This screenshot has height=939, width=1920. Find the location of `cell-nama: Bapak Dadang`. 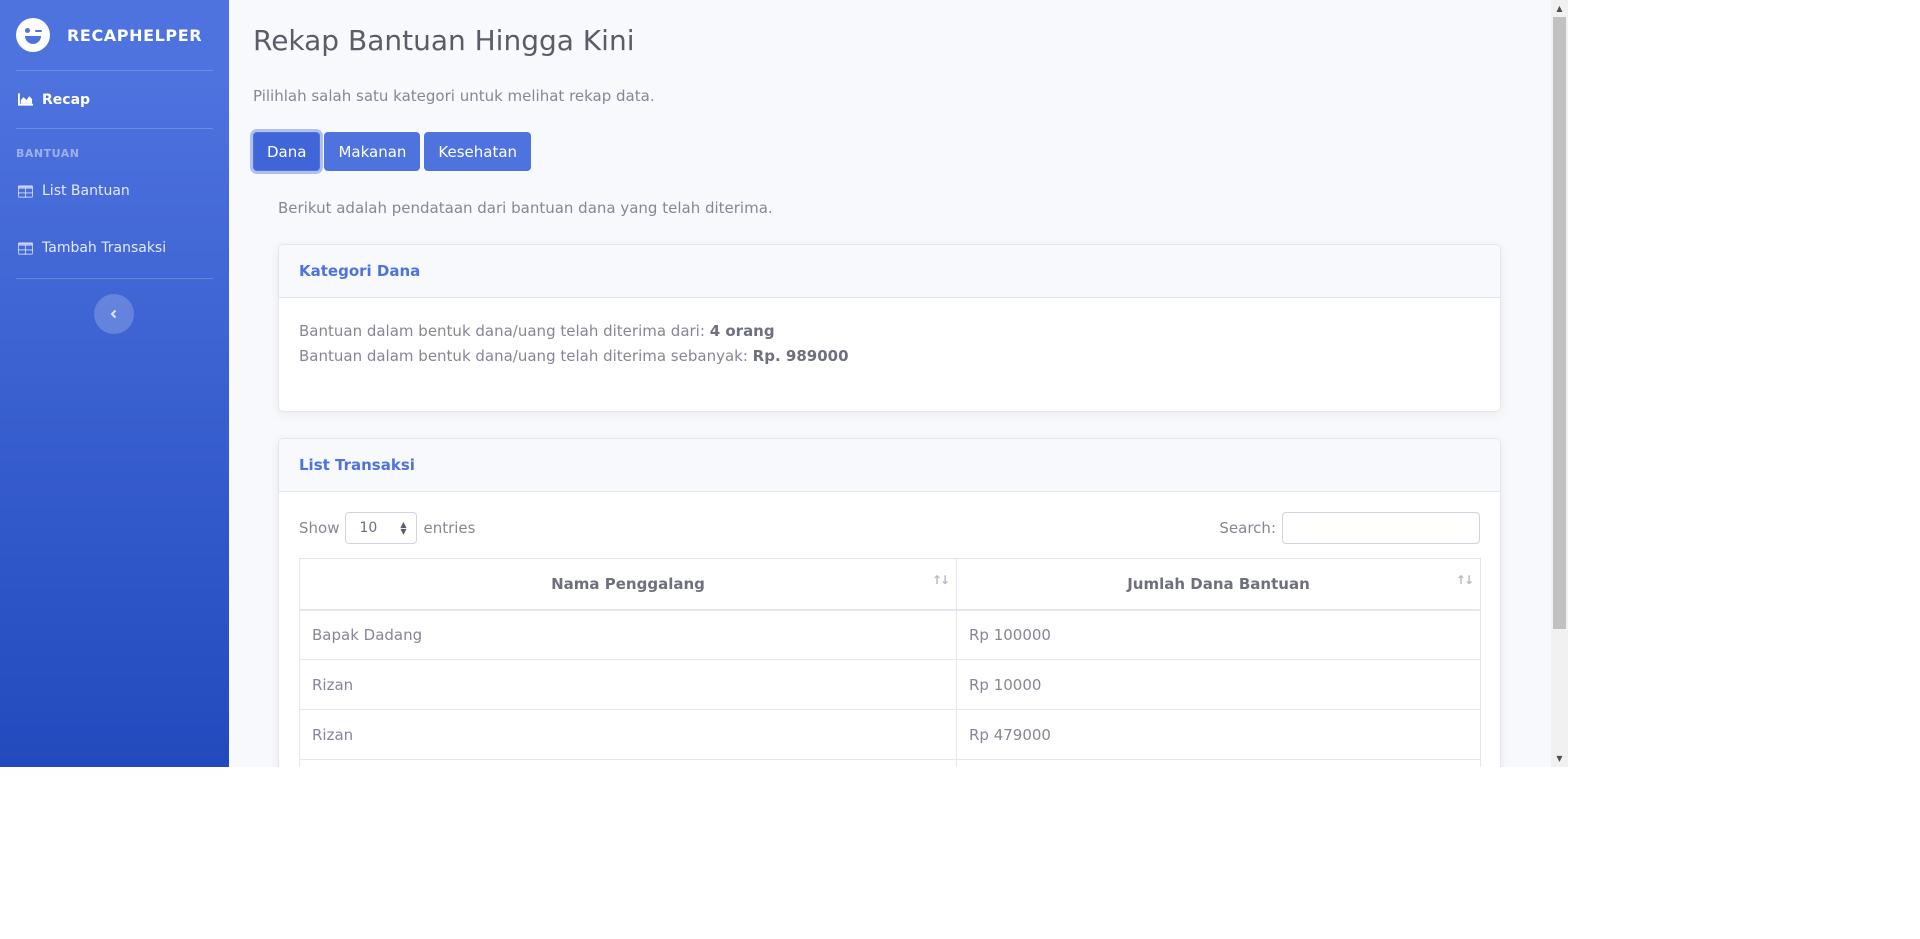

cell-nama: Bapak Dadang is located at coordinates (628, 634).